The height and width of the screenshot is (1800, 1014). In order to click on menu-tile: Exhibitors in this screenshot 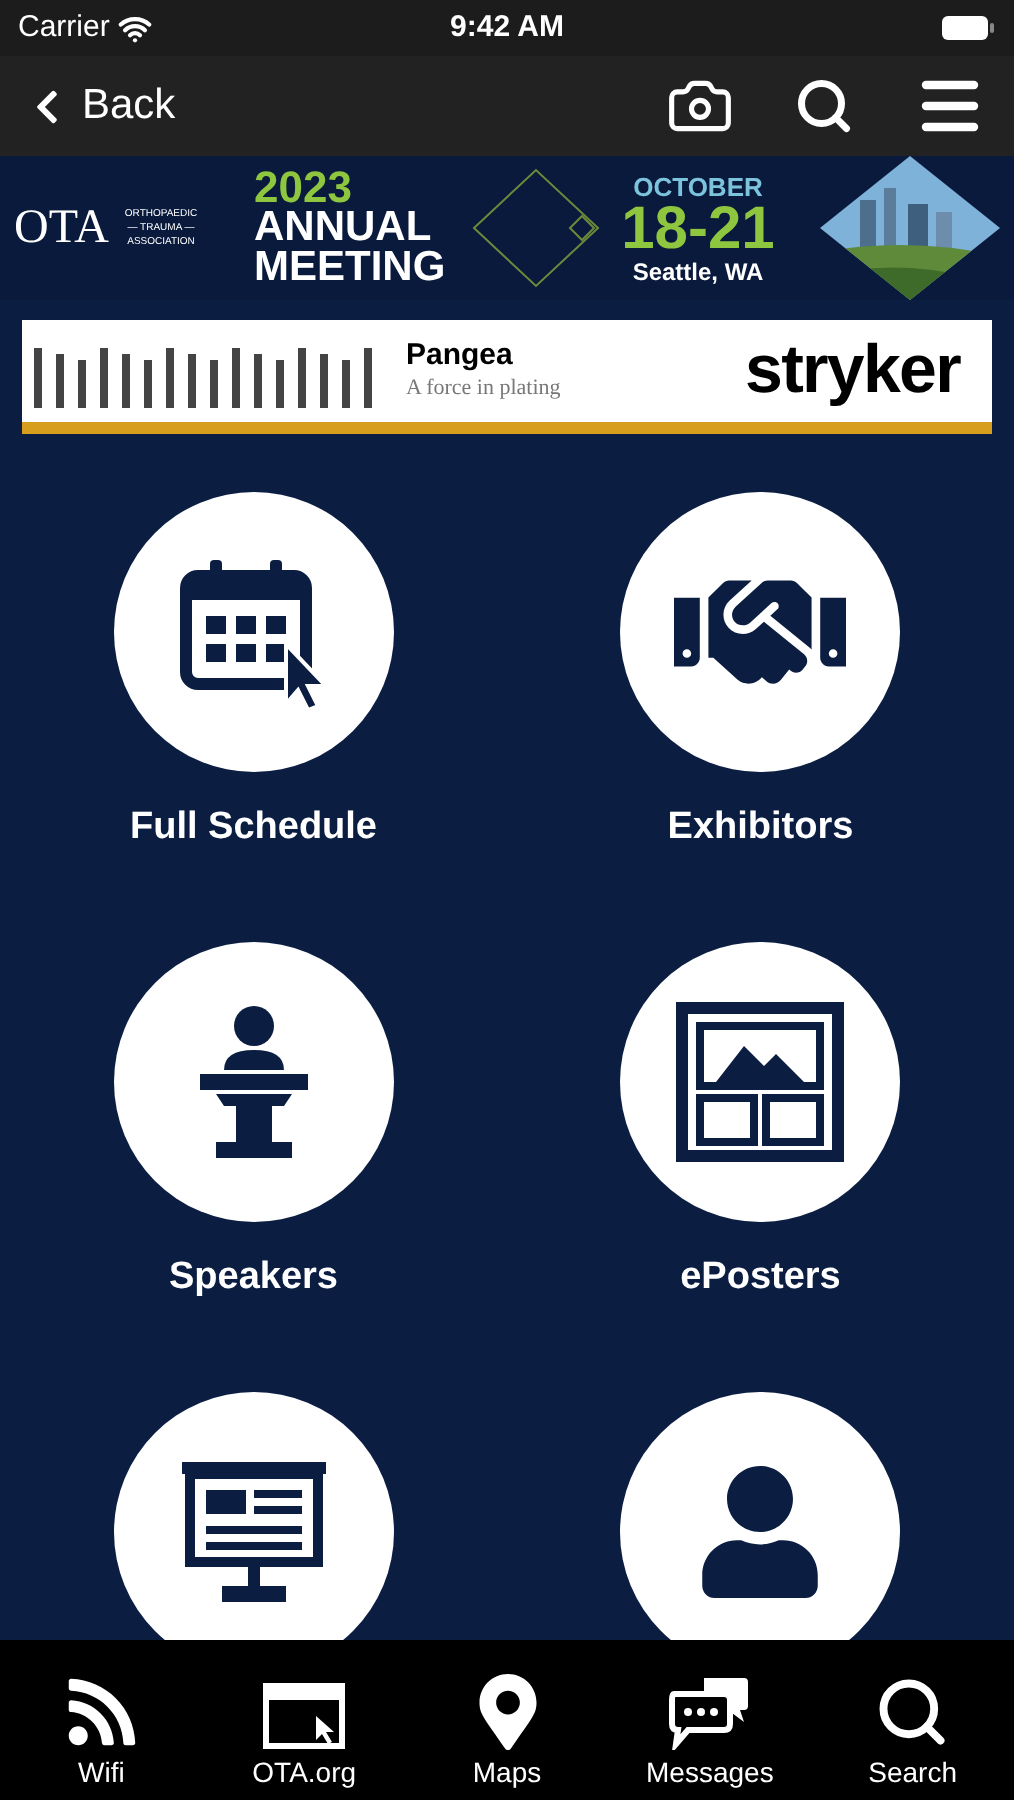, I will do `click(760, 671)`.